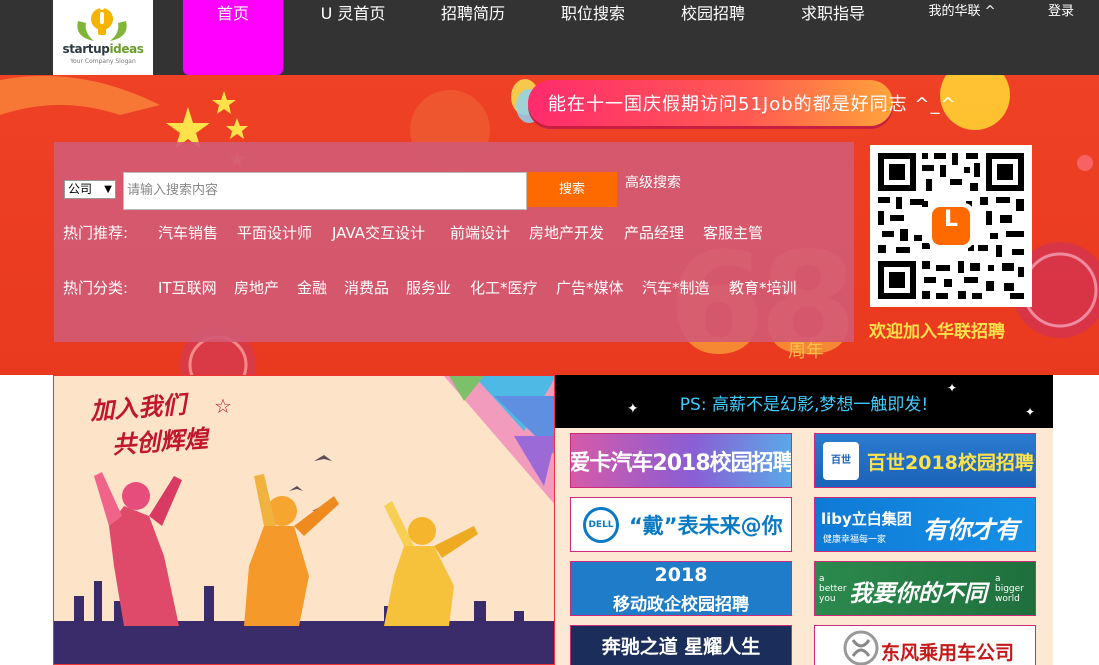 This screenshot has width=1099, height=665. What do you see at coordinates (1009, 589) in the screenshot?
I see `tile-different-right-note: a bigger world` at bounding box center [1009, 589].